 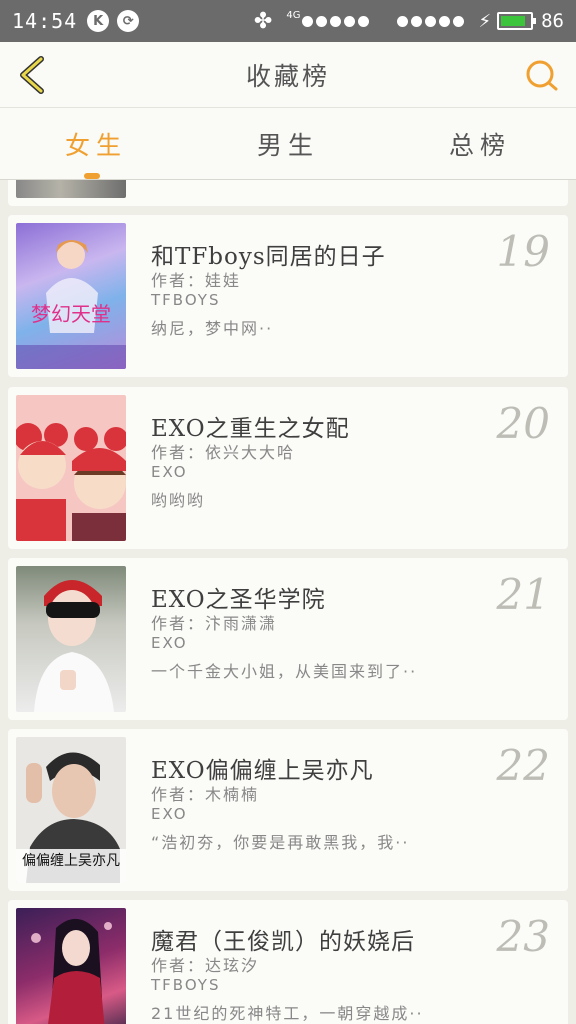 What do you see at coordinates (128, 21) in the screenshot?
I see `sync-icon: ⟳` at bounding box center [128, 21].